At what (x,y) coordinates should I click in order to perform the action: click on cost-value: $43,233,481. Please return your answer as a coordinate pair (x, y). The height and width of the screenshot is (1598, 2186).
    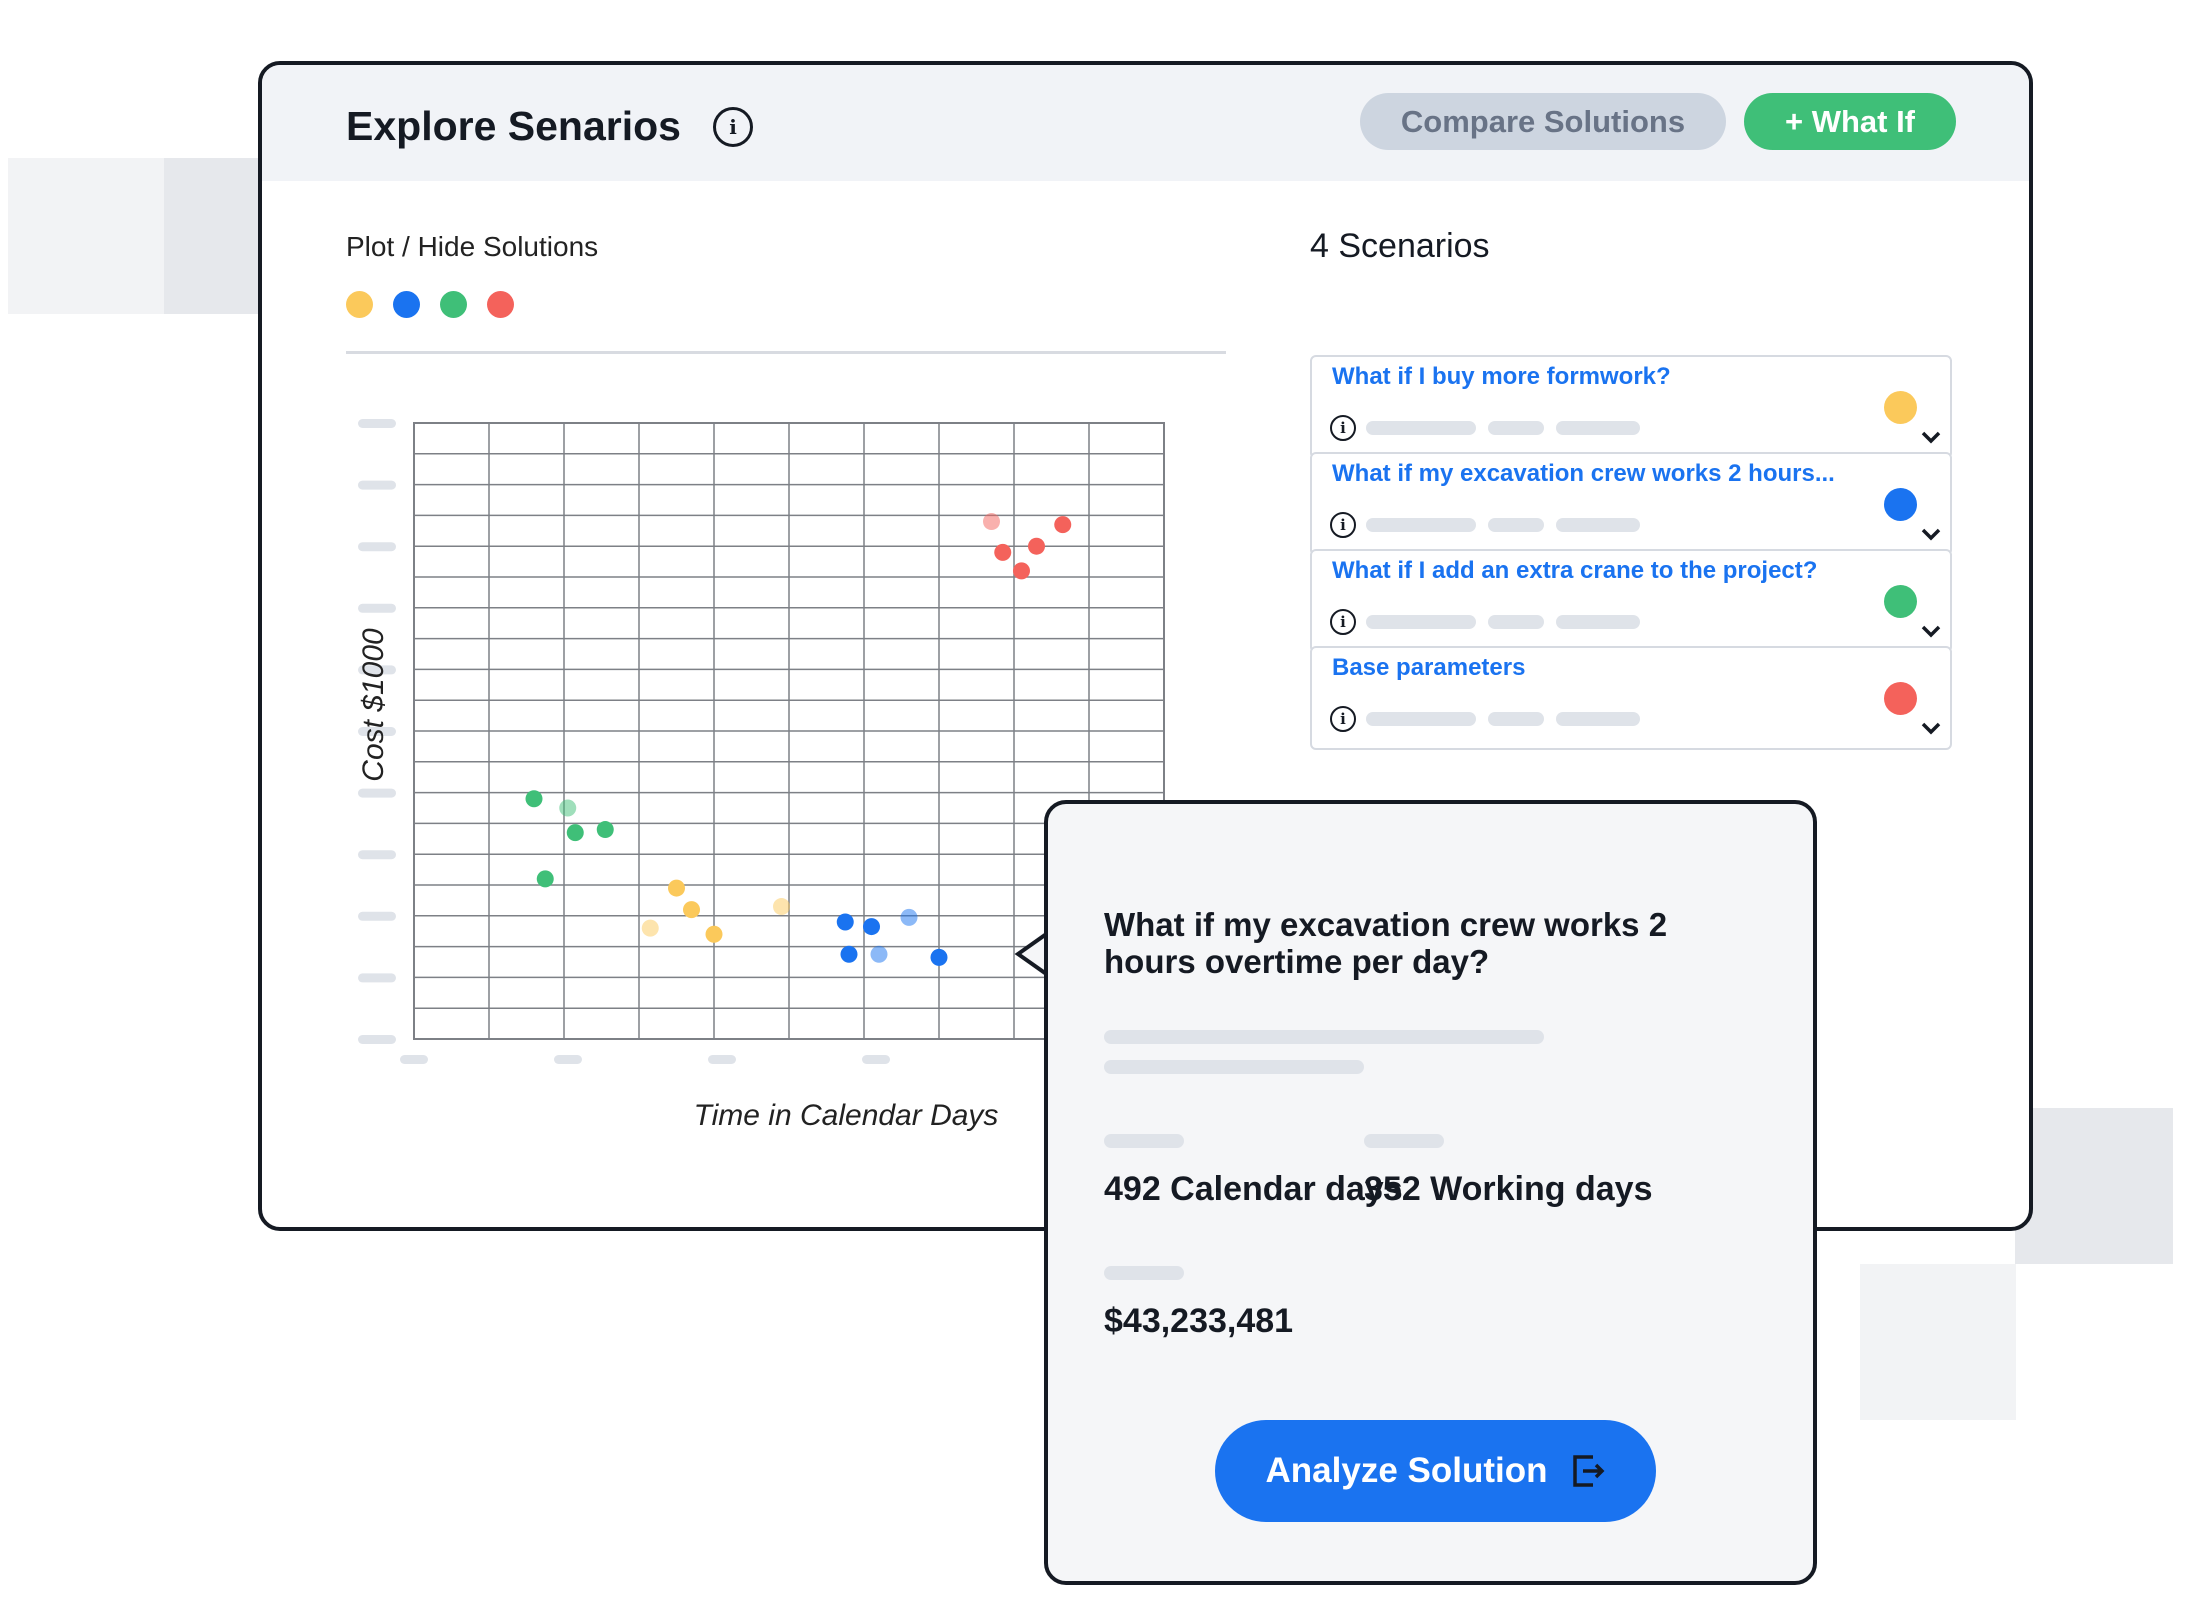
    Looking at the image, I should click on (1199, 1321).